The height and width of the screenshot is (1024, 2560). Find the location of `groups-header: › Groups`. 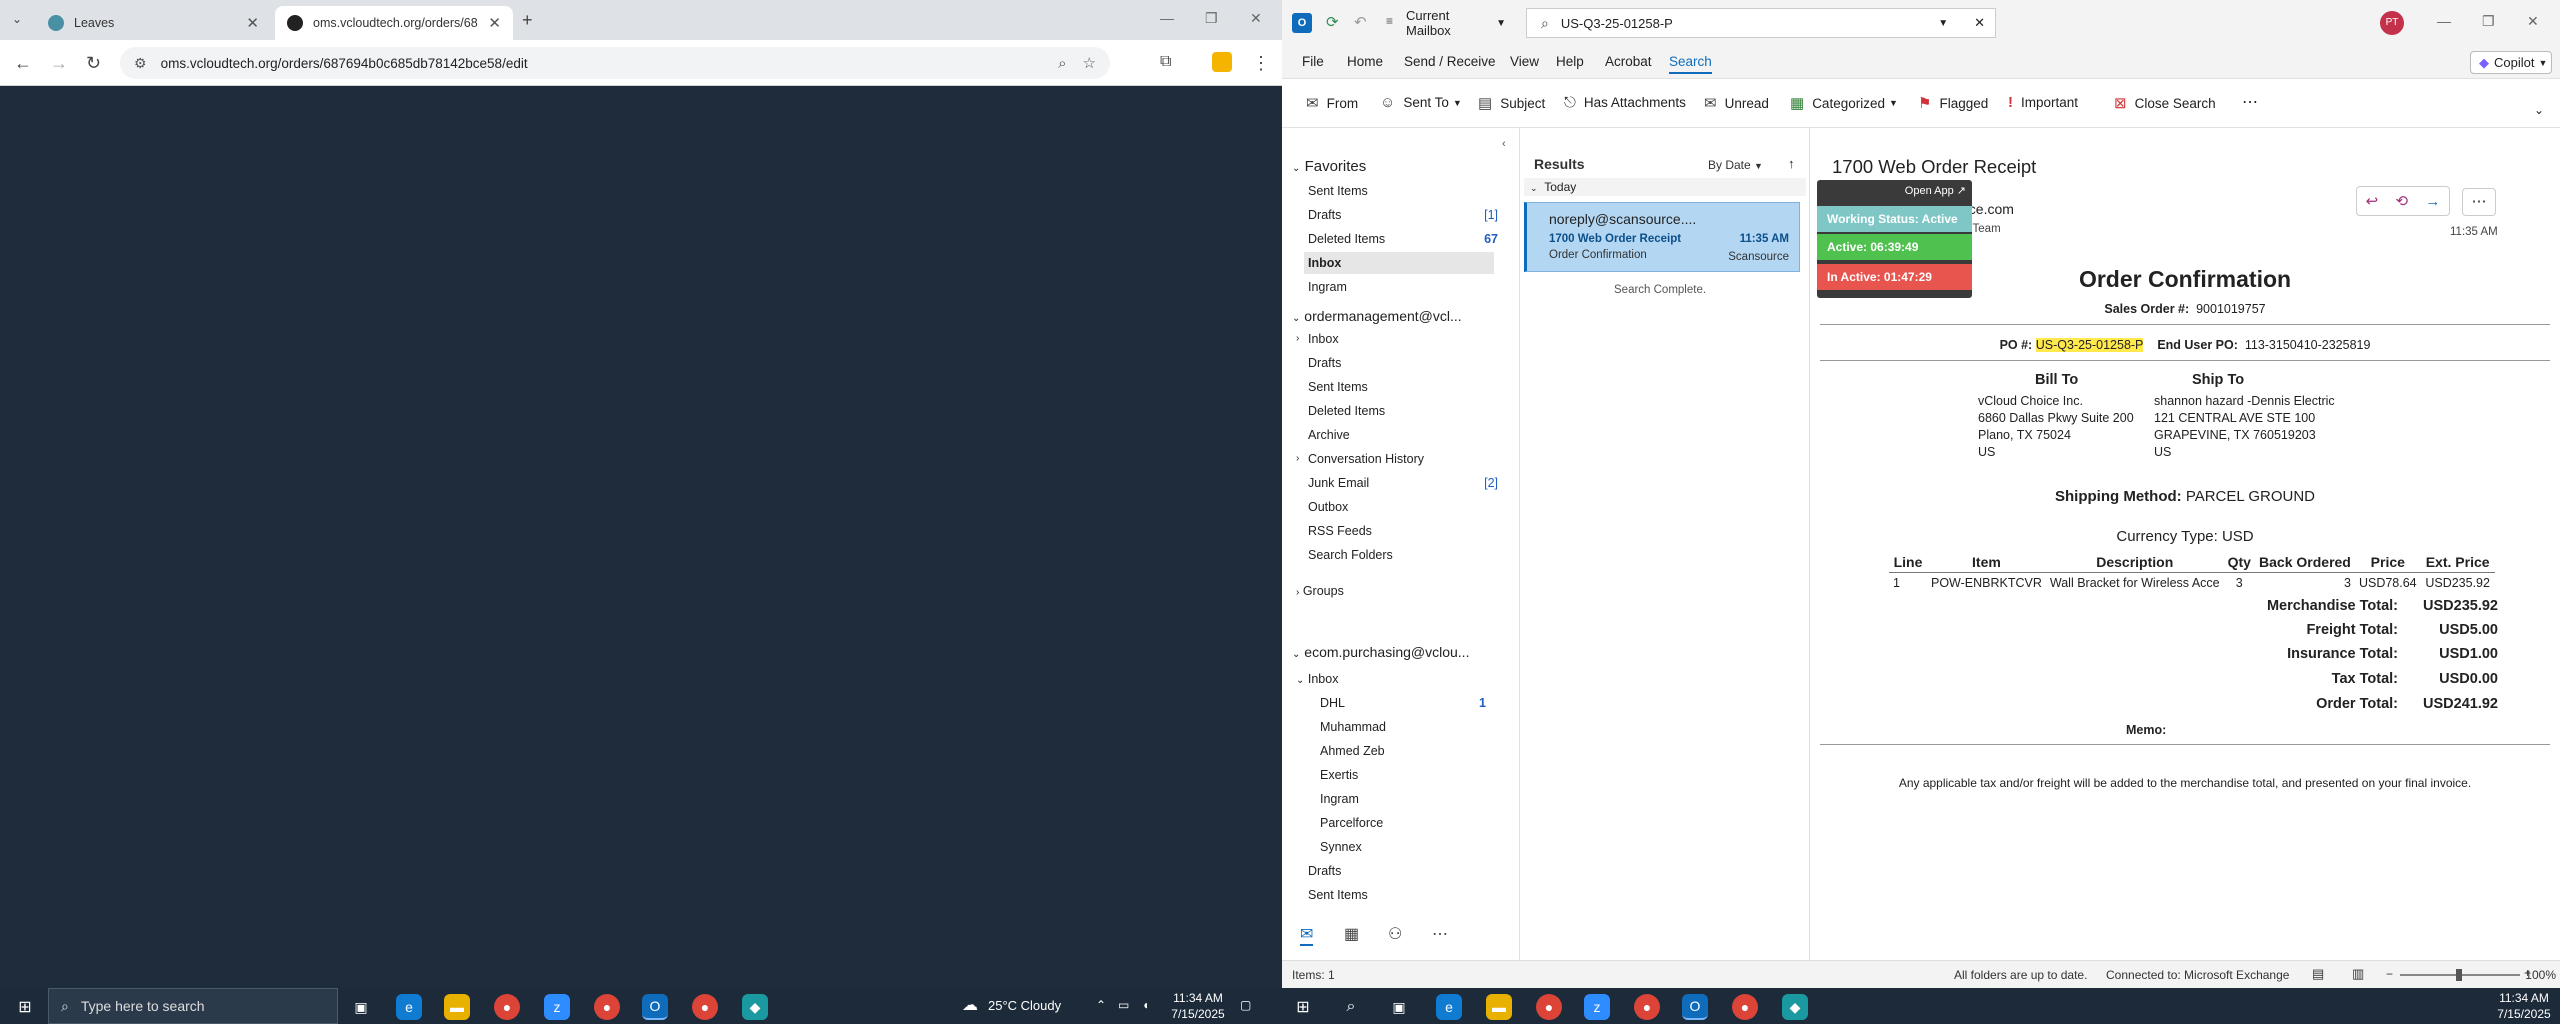

groups-header: › Groups is located at coordinates (1396, 591).